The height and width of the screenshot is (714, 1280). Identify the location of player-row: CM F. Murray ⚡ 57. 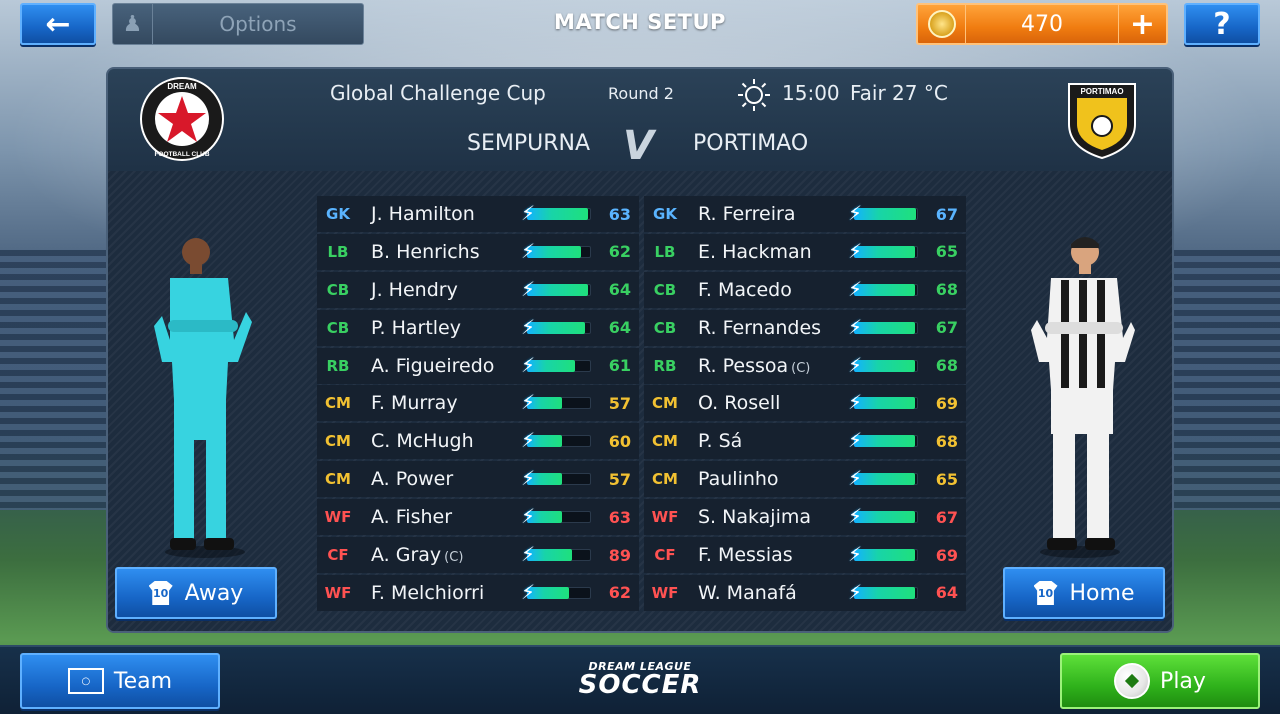
(478, 403).